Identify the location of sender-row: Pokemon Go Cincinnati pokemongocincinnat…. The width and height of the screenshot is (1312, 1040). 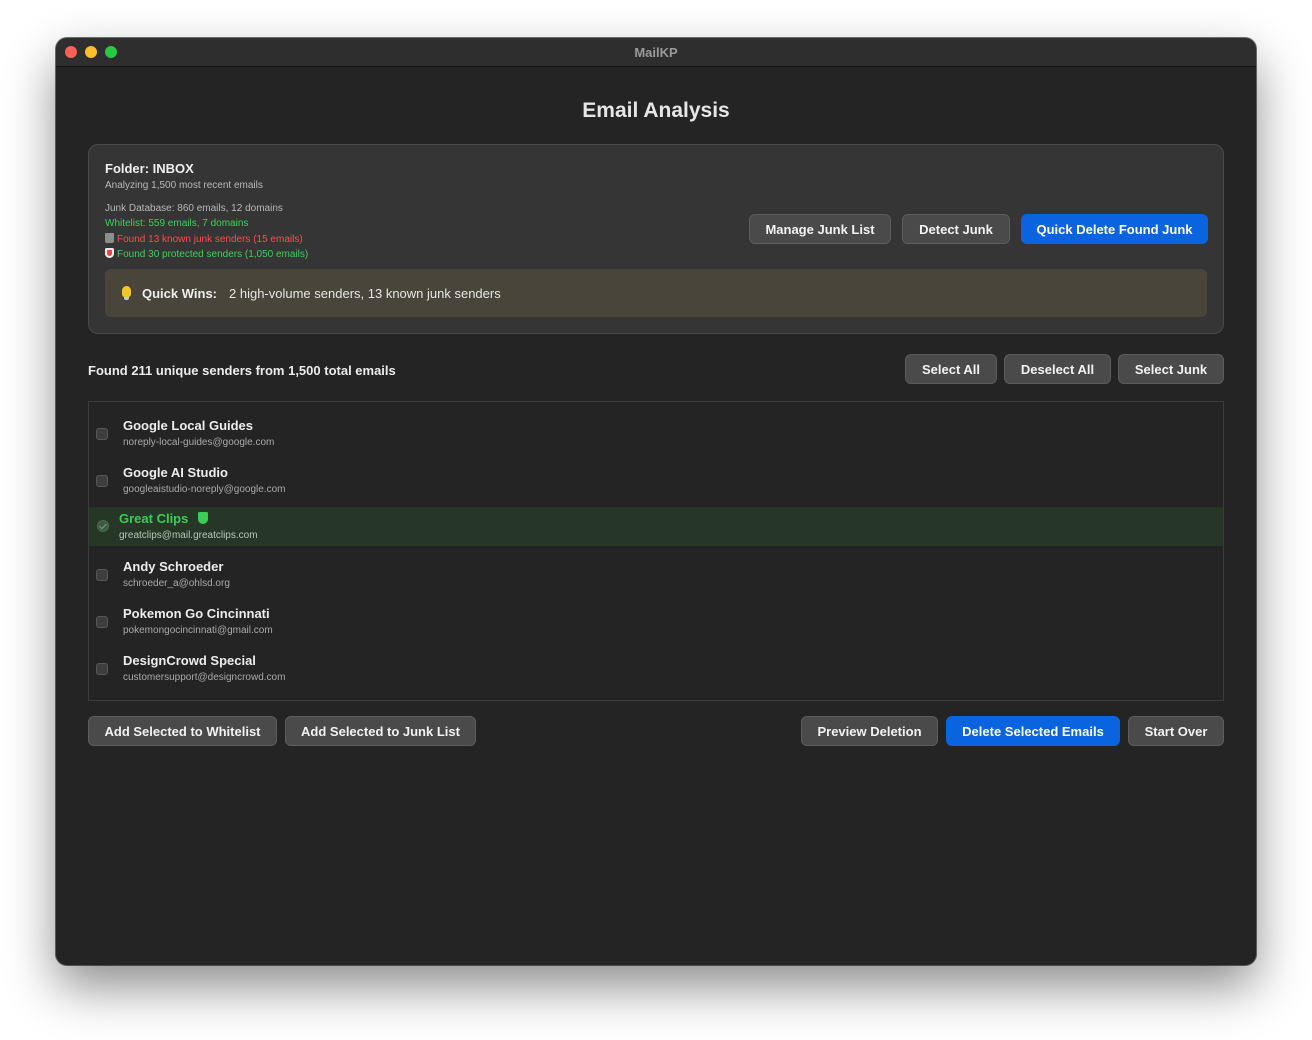
(656, 621).